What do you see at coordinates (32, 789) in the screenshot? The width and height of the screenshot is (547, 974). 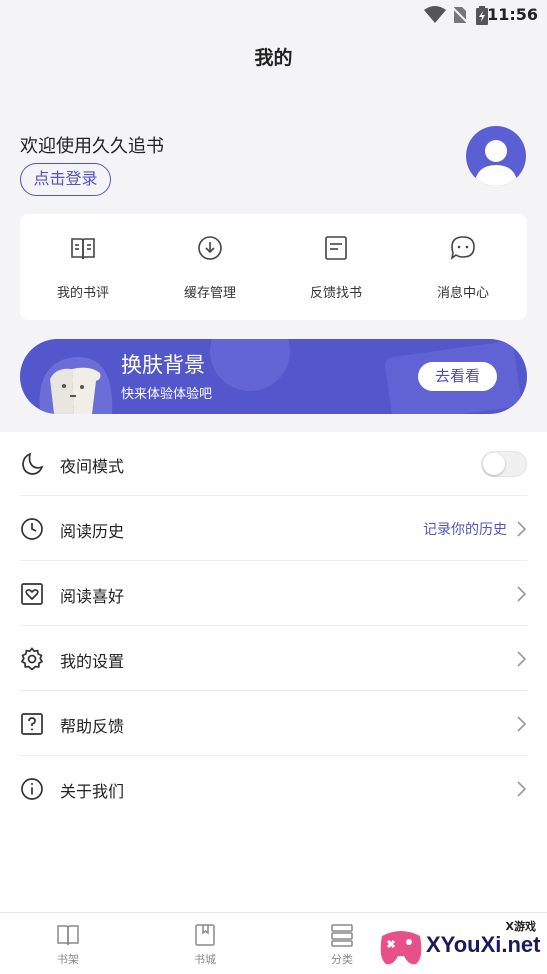 I see `info-icon` at bounding box center [32, 789].